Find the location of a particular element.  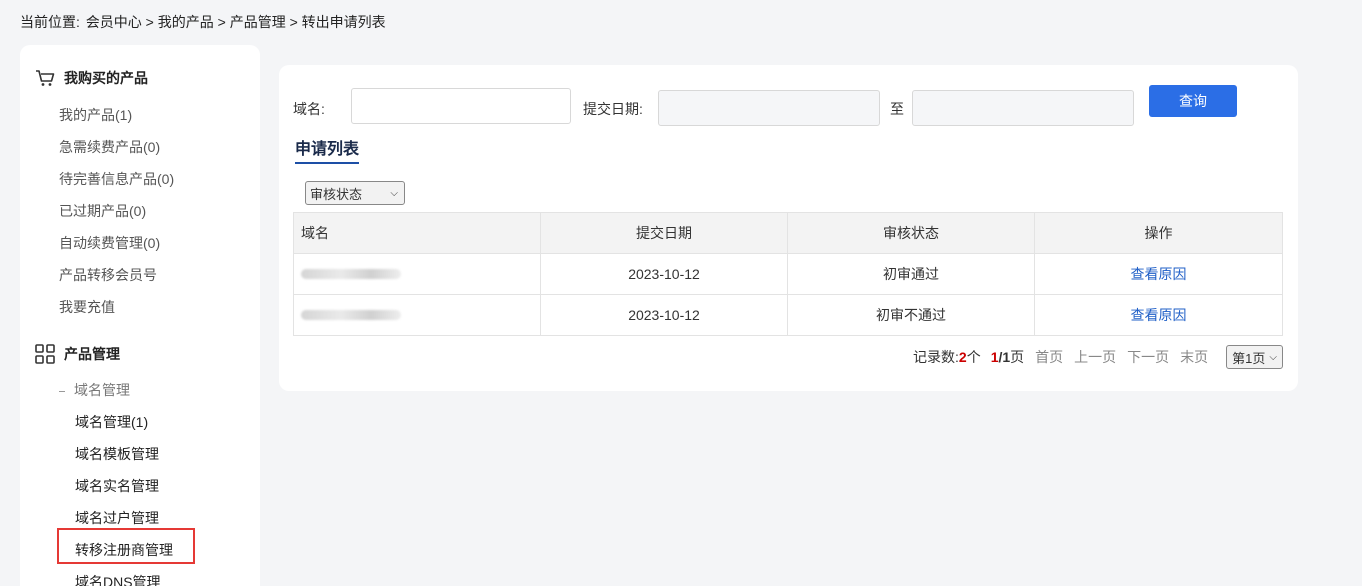

collapse-dash-icon is located at coordinates (62, 391).